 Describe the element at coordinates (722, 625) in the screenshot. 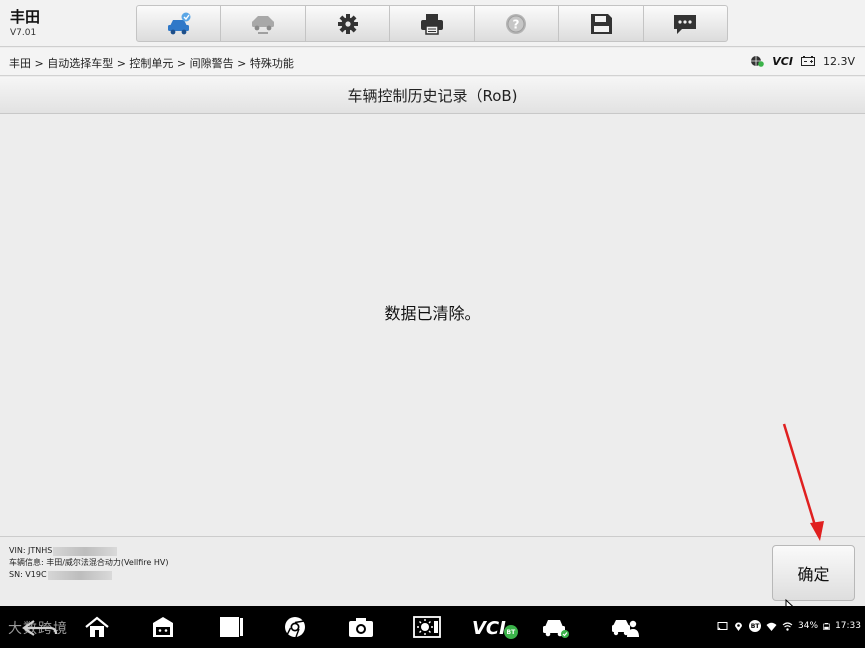

I see `cast-icon` at that location.